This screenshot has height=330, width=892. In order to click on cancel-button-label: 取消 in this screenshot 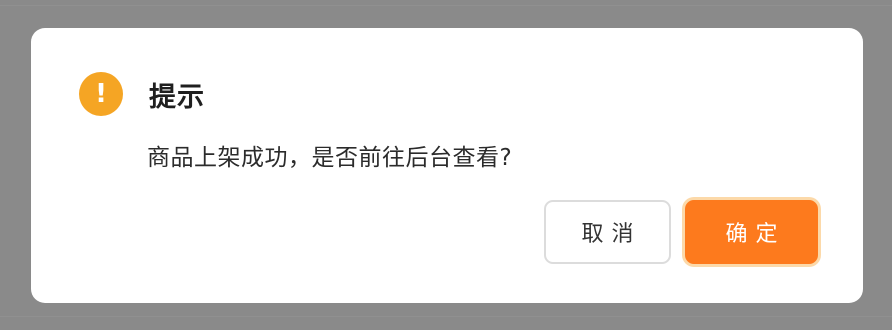, I will do `click(611, 234)`.